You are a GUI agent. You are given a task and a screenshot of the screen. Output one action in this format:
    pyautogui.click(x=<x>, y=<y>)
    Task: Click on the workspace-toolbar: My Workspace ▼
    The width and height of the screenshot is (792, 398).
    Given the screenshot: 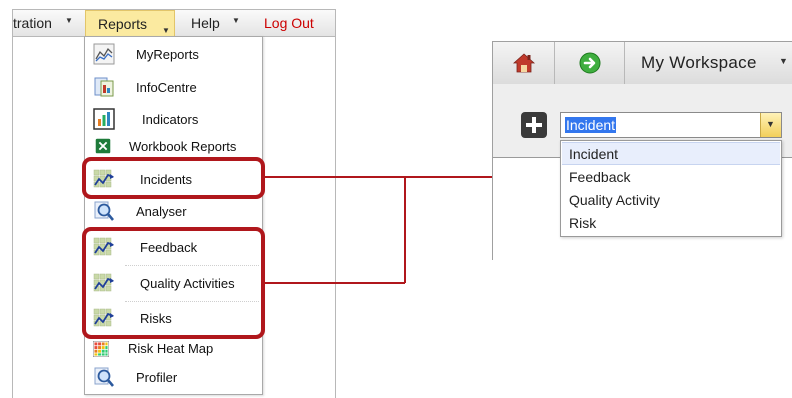 What is the action you would take?
    pyautogui.click(x=642, y=63)
    